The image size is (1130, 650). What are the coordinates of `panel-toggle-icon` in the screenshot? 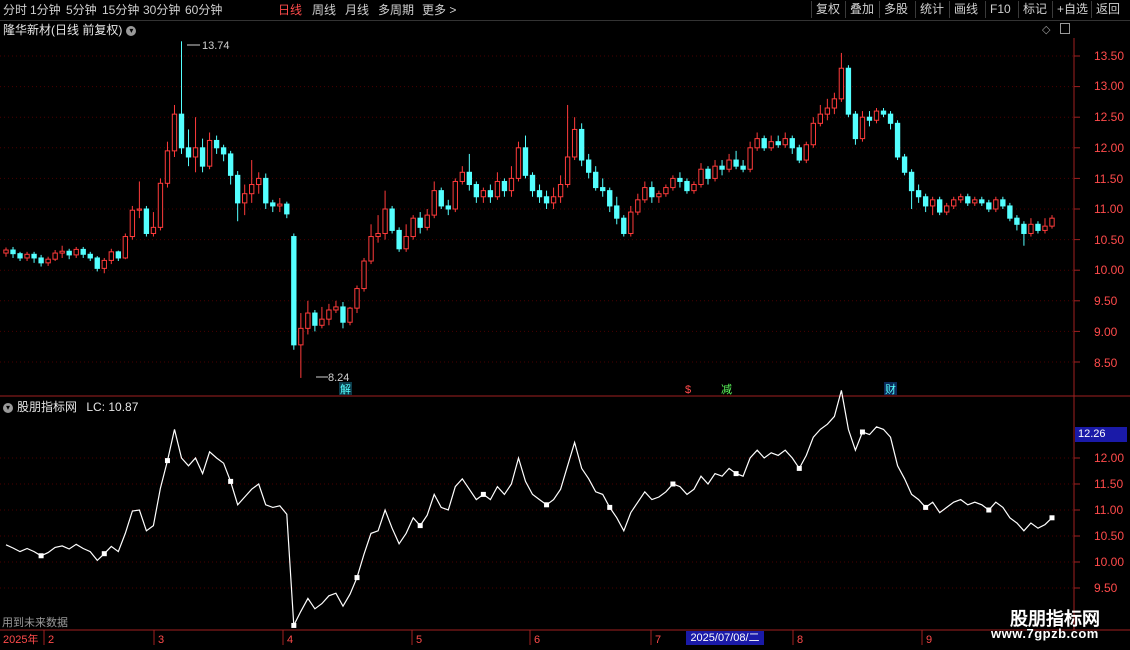 It's located at (1065, 28).